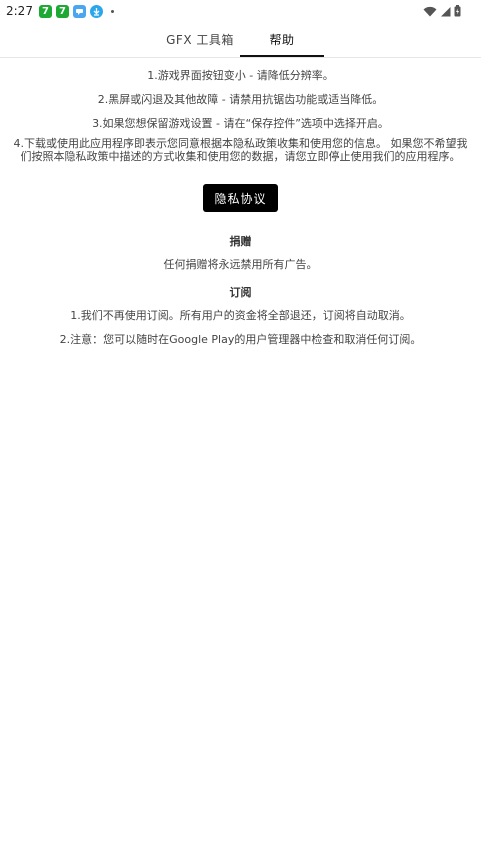 This screenshot has height=855, width=481. Describe the element at coordinates (240, 156) in the screenshot. I see `help-item-4-line-2: 们按照本隐私政策中描述的方式收集和使用您的数据，请您立即停止使用我们的应用程序。` at that location.